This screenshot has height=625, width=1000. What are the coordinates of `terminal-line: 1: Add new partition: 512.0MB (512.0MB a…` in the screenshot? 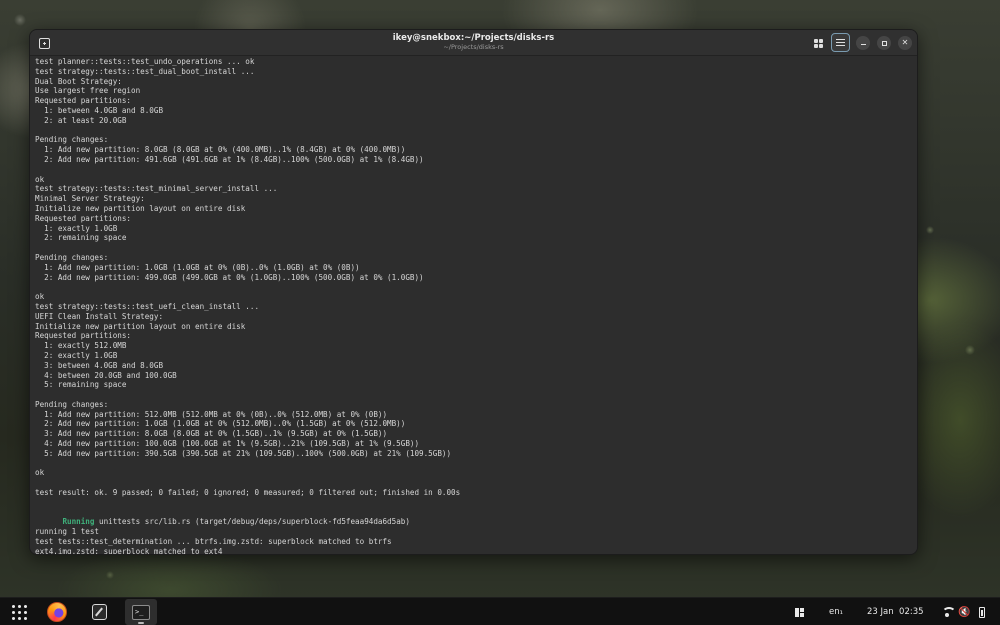 It's located at (211, 414).